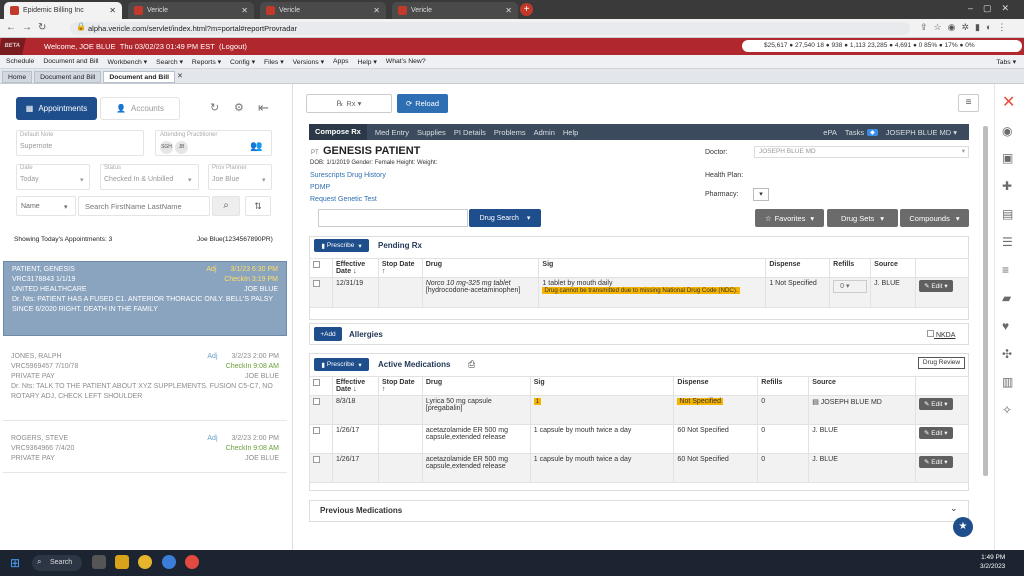 The width and height of the screenshot is (1024, 576). Describe the element at coordinates (1006, 62) in the screenshot. I see `menu-tabs: Tabs ▾` at that location.